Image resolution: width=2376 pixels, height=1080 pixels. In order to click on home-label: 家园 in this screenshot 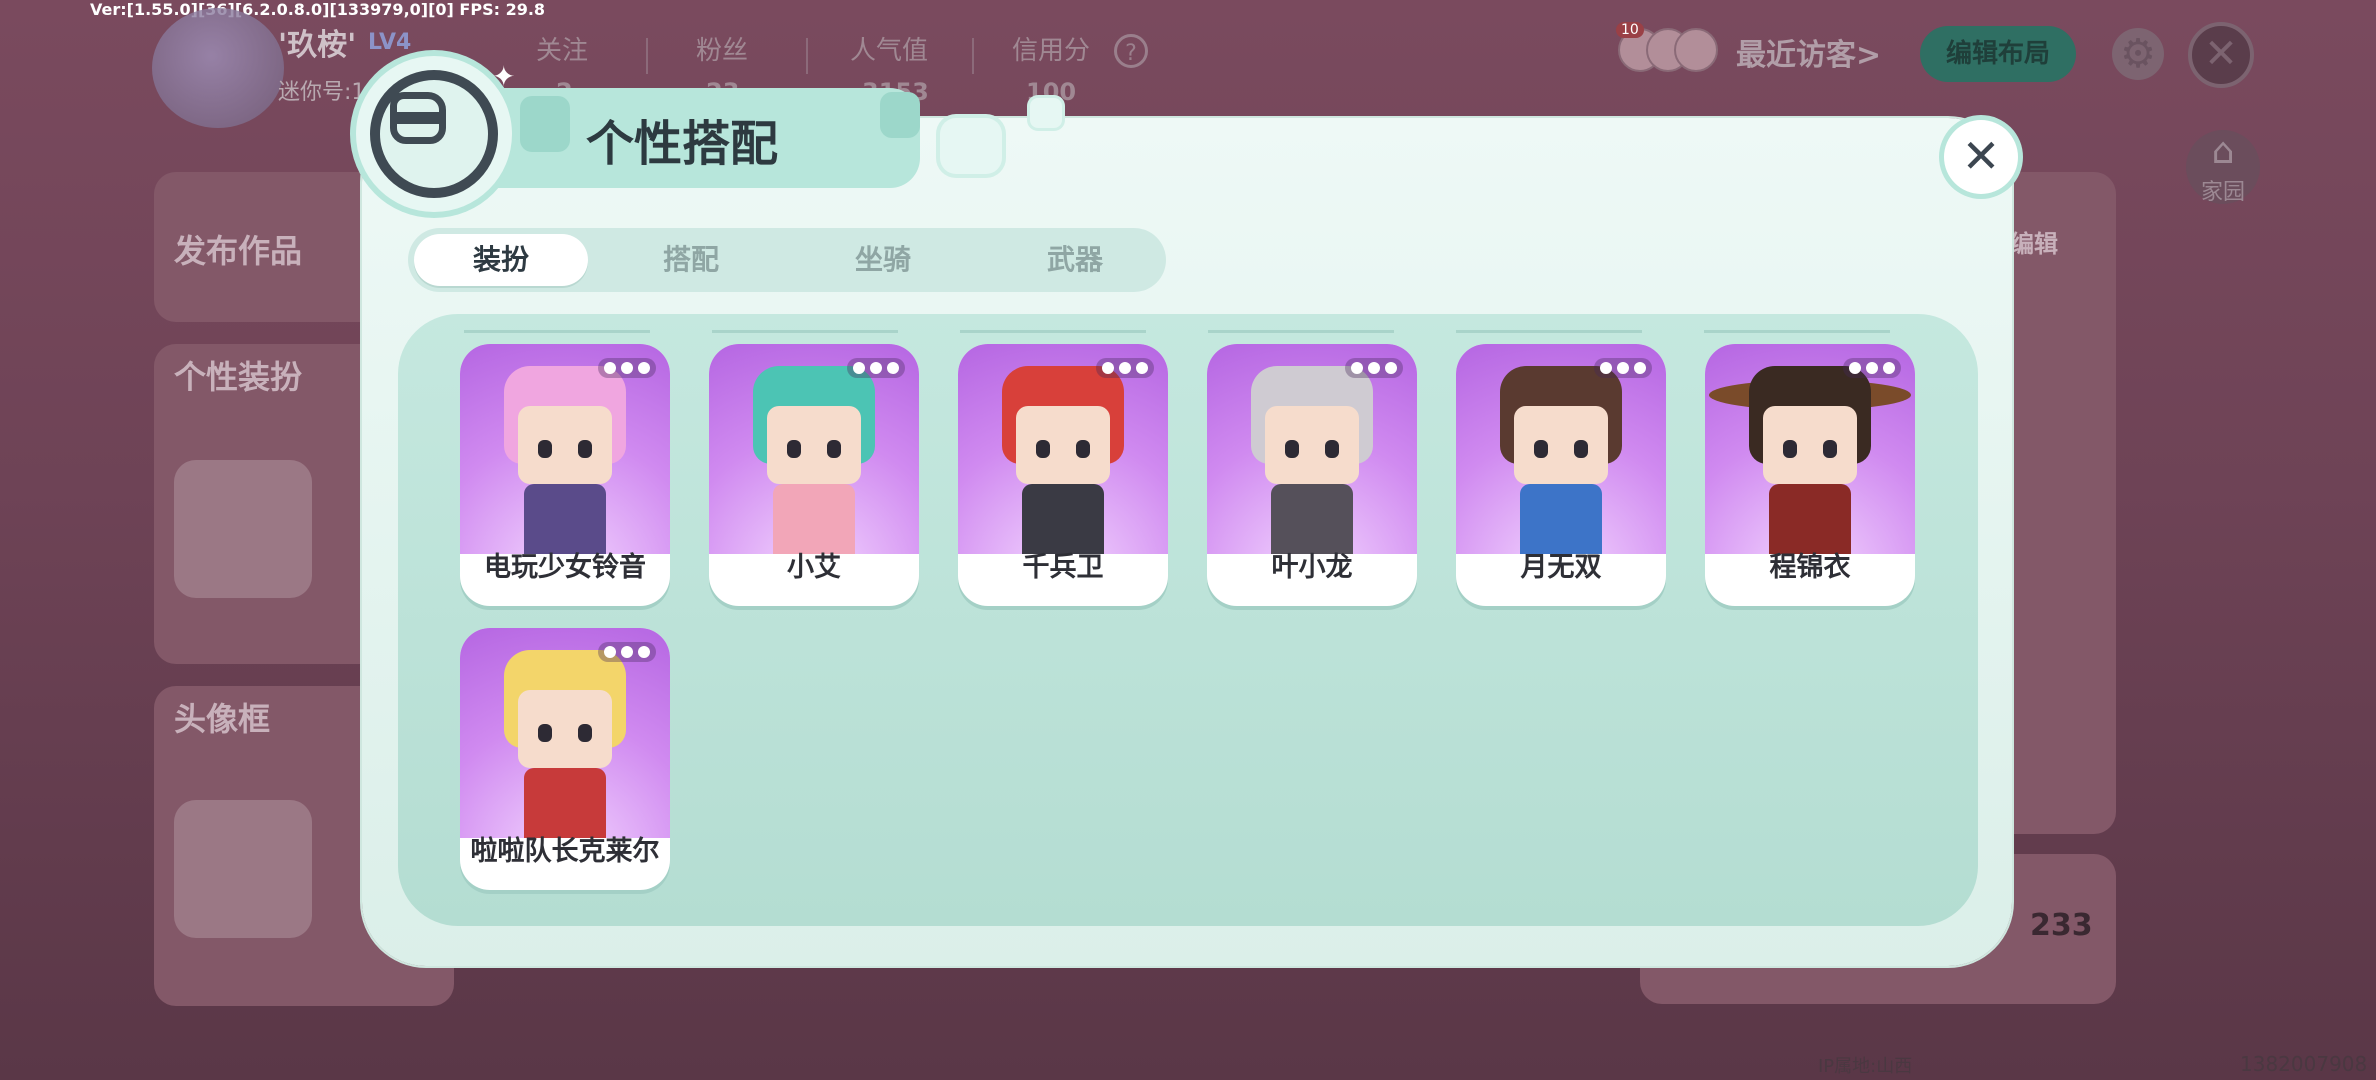, I will do `click(2222, 192)`.